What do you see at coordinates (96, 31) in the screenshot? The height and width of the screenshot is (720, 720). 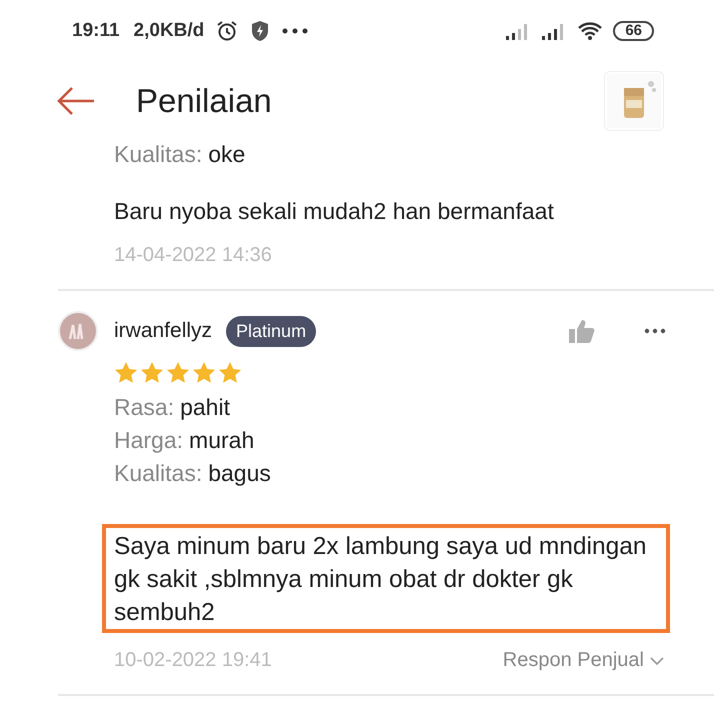 I see `status-time: 19:11` at bounding box center [96, 31].